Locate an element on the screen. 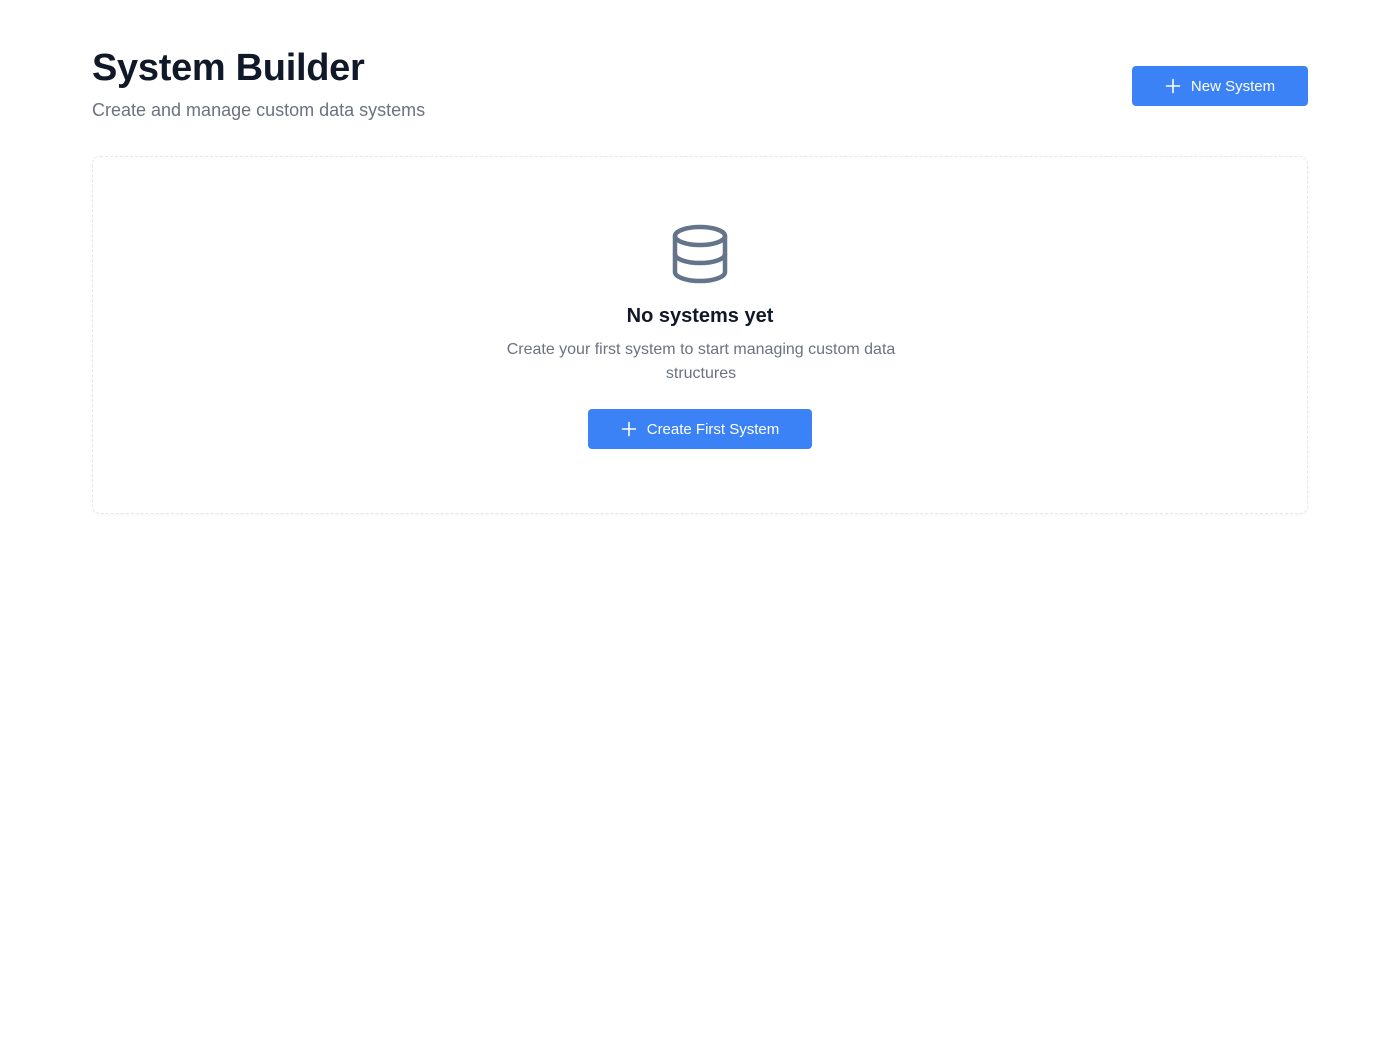 This screenshot has height=1050, width=1400. create-first-system-button: Create First System is located at coordinates (700, 429).